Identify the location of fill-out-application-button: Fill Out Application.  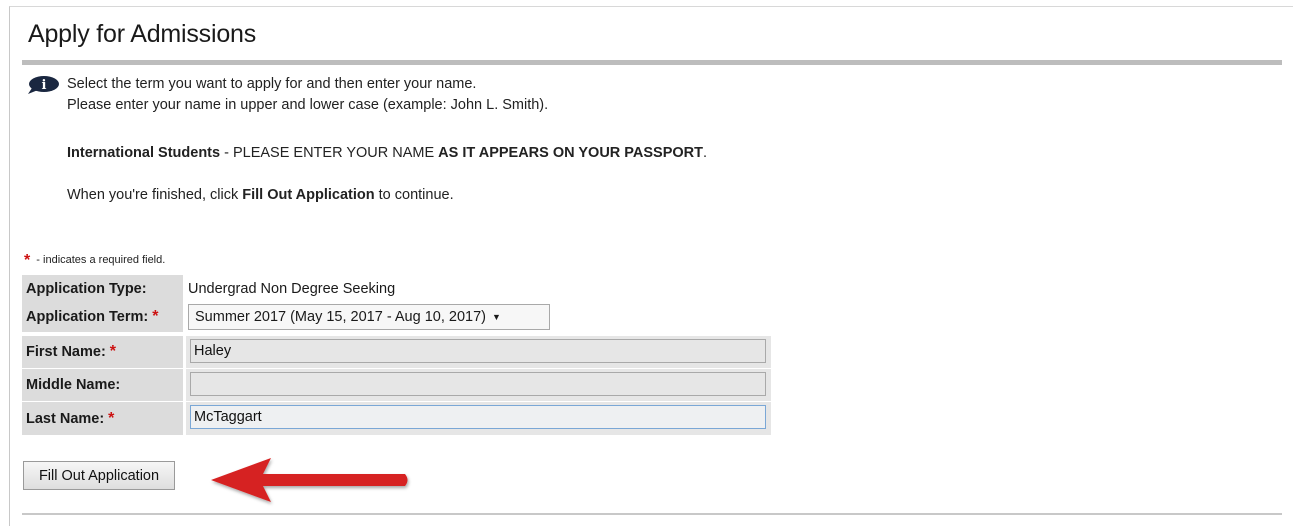
(99, 475).